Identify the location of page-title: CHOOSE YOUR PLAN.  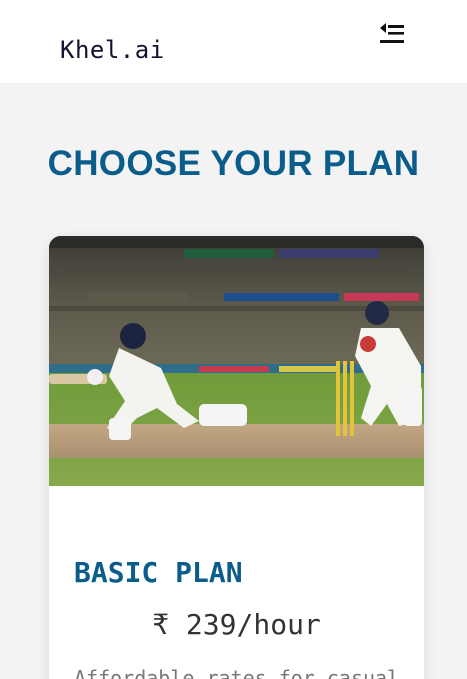
(233, 163).